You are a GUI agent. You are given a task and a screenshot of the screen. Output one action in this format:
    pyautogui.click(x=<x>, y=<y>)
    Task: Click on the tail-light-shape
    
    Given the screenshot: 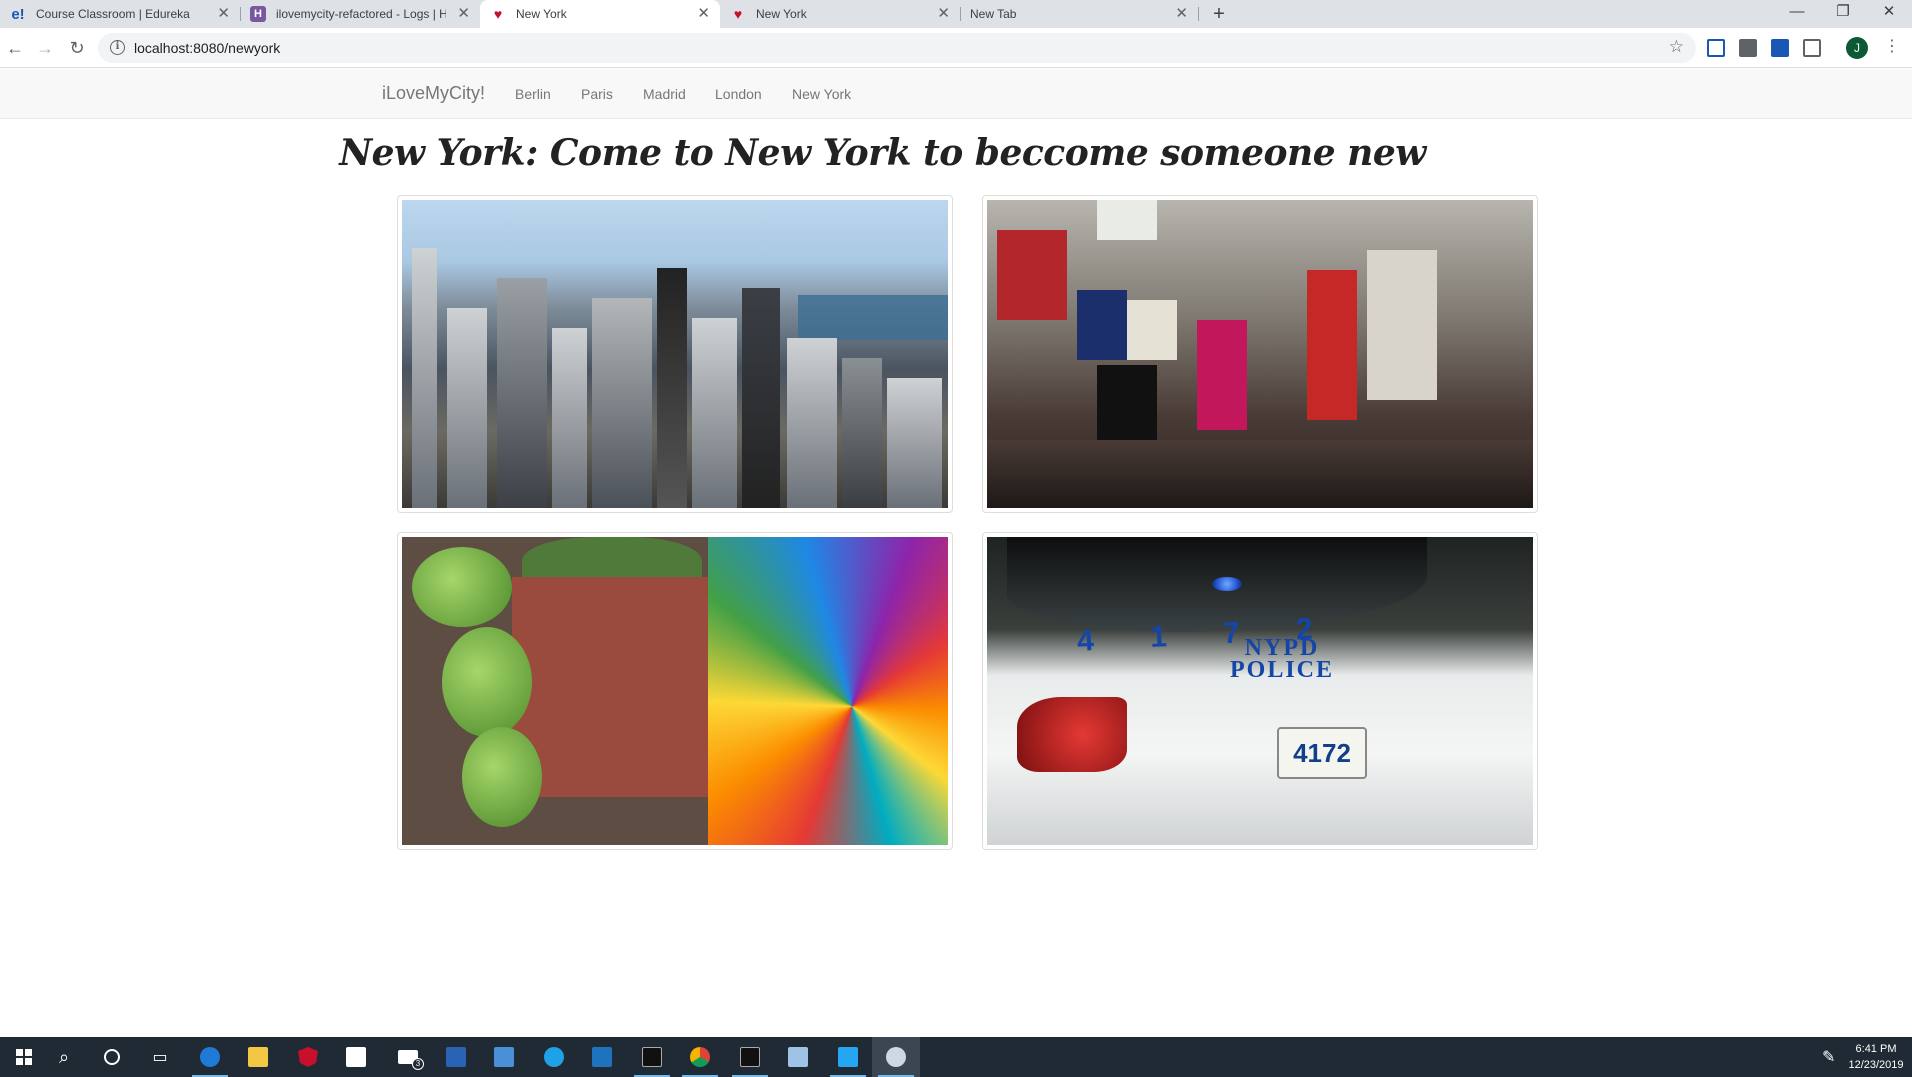 What is the action you would take?
    pyautogui.click(x=1072, y=734)
    